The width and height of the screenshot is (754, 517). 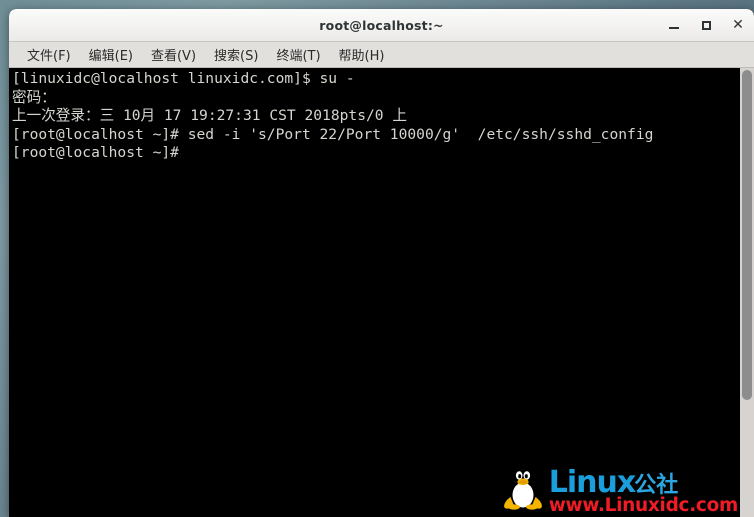 I want to click on close-button: ✕, so click(x=738, y=25).